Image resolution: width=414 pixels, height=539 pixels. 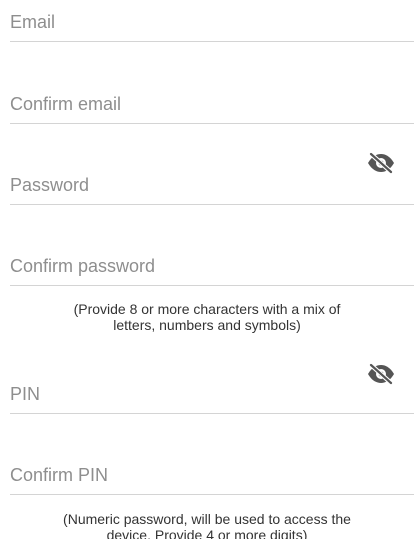 What do you see at coordinates (212, 494) in the screenshot?
I see `confirm-pin-underline` at bounding box center [212, 494].